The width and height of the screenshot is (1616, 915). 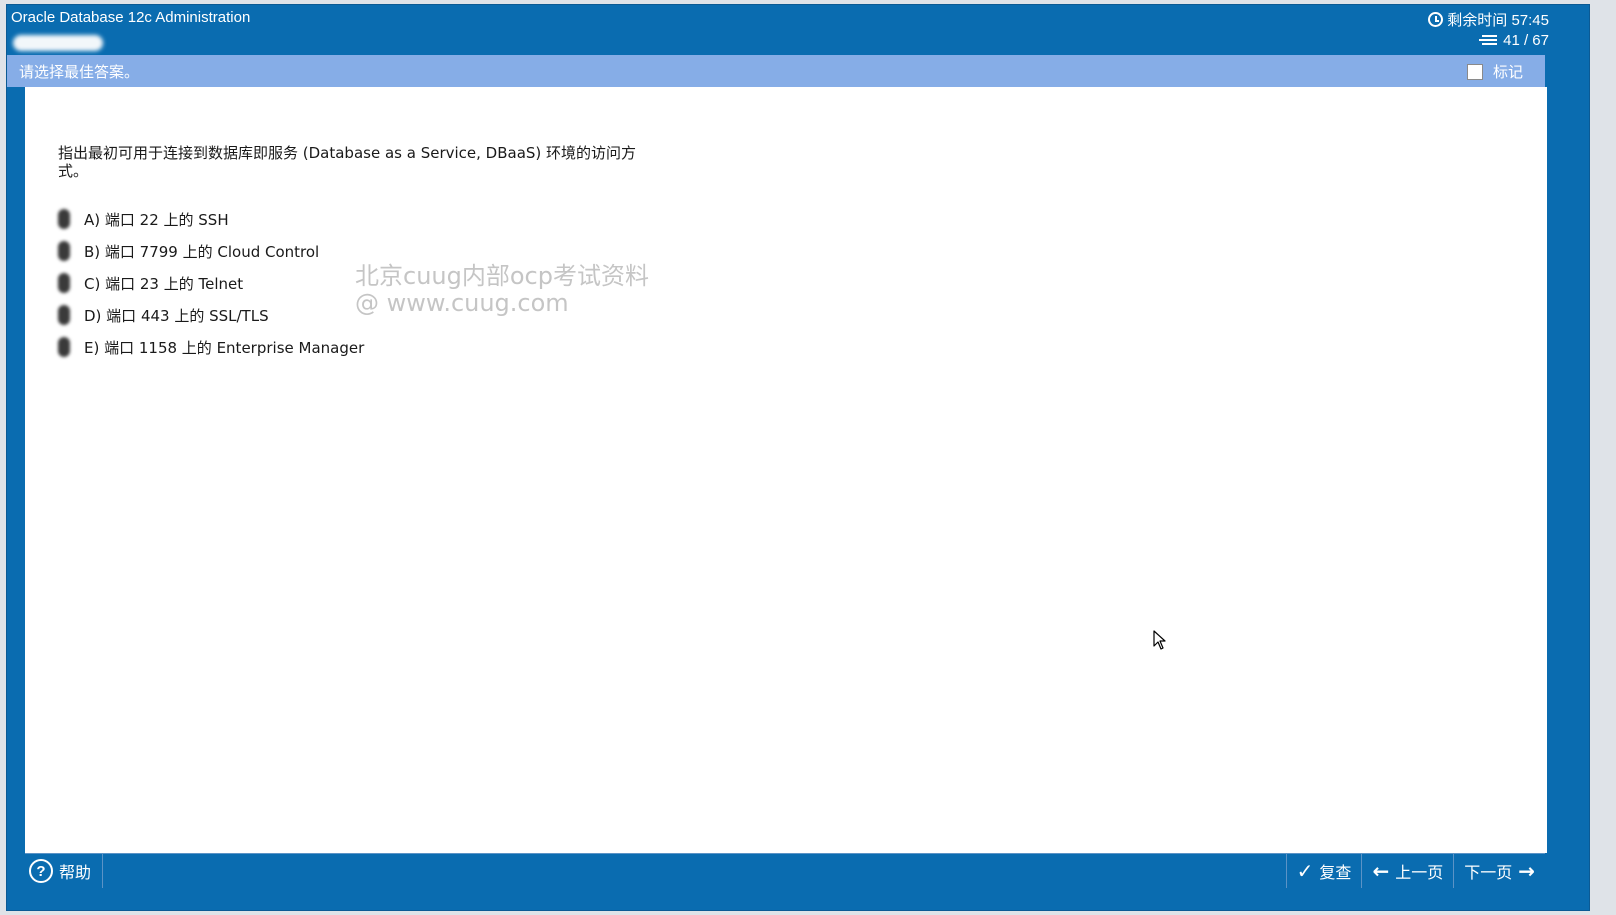 What do you see at coordinates (1526, 40) in the screenshot?
I see `progress-label: 41 / 67` at bounding box center [1526, 40].